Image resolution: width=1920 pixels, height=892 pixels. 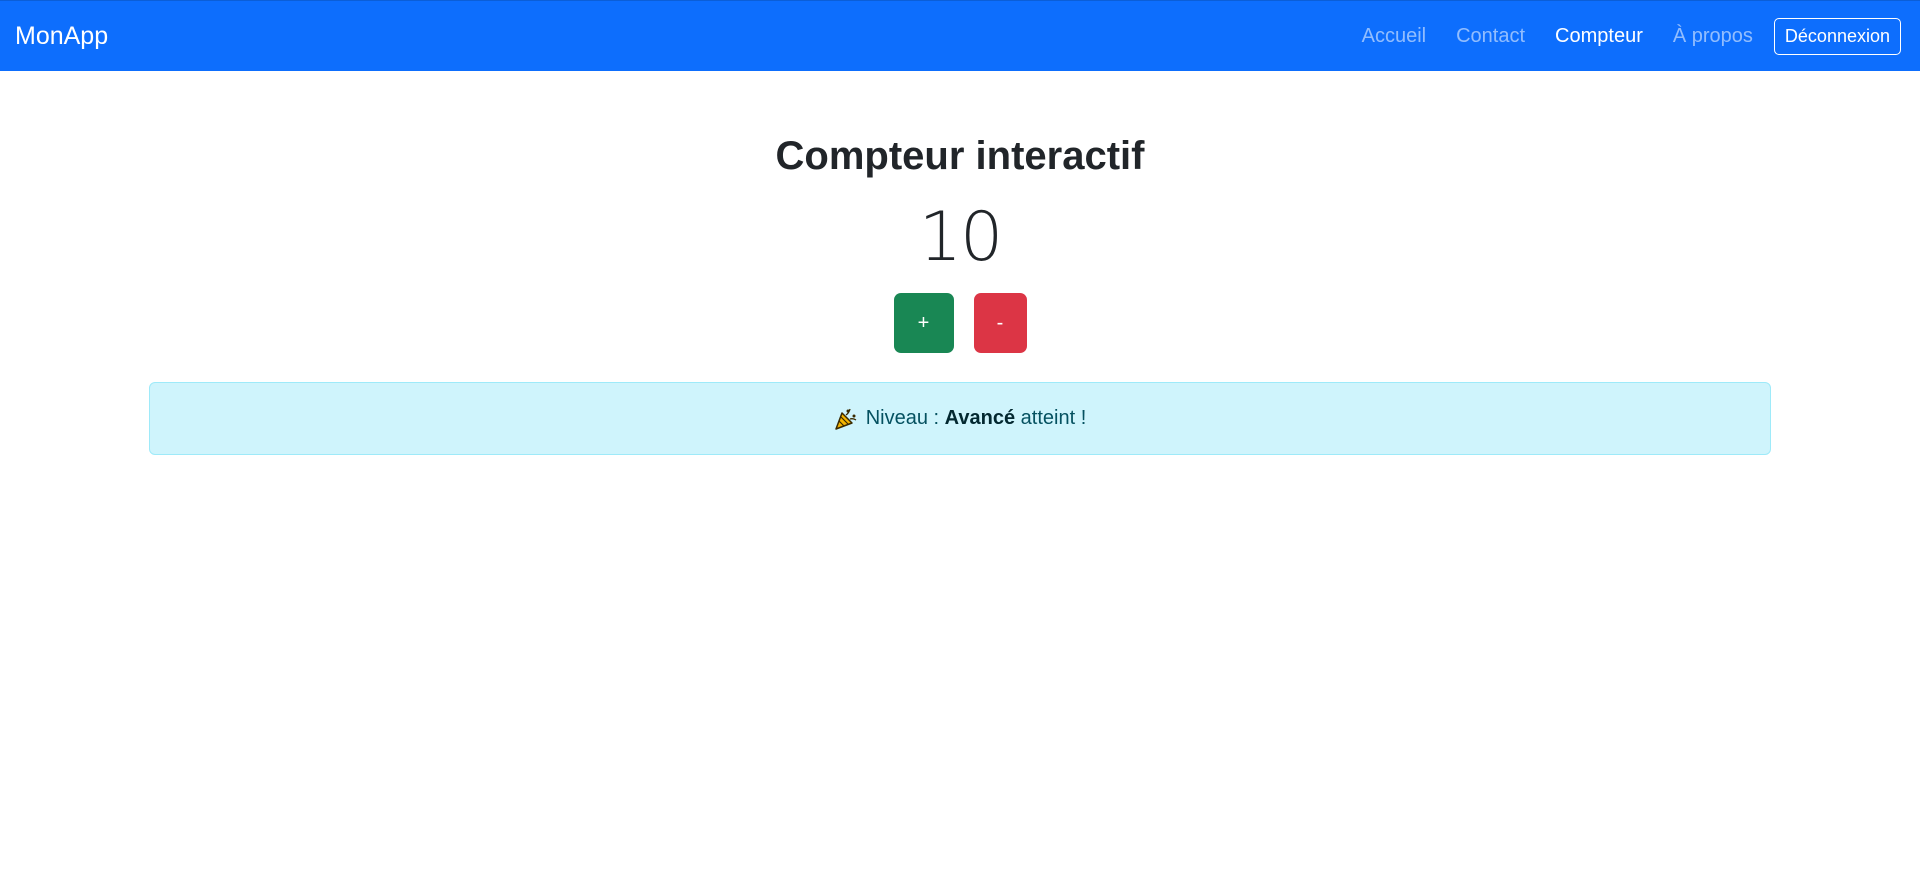 I want to click on alert-level: Avancé, so click(x=980, y=418).